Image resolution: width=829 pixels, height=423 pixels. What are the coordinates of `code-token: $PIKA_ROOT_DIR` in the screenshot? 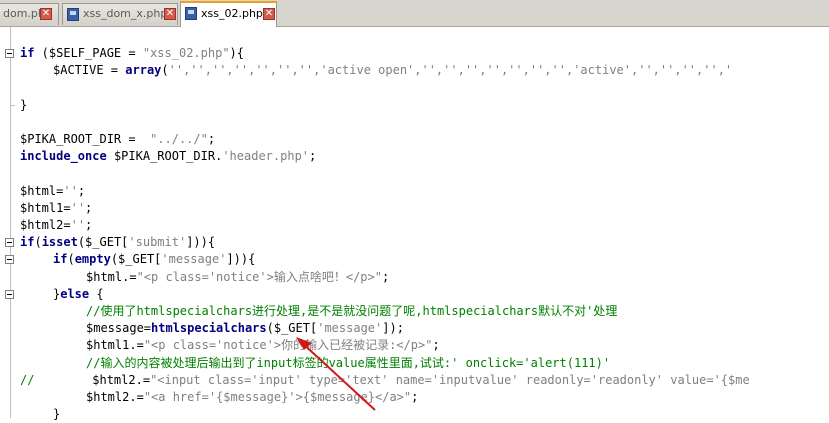 It's located at (164, 156).